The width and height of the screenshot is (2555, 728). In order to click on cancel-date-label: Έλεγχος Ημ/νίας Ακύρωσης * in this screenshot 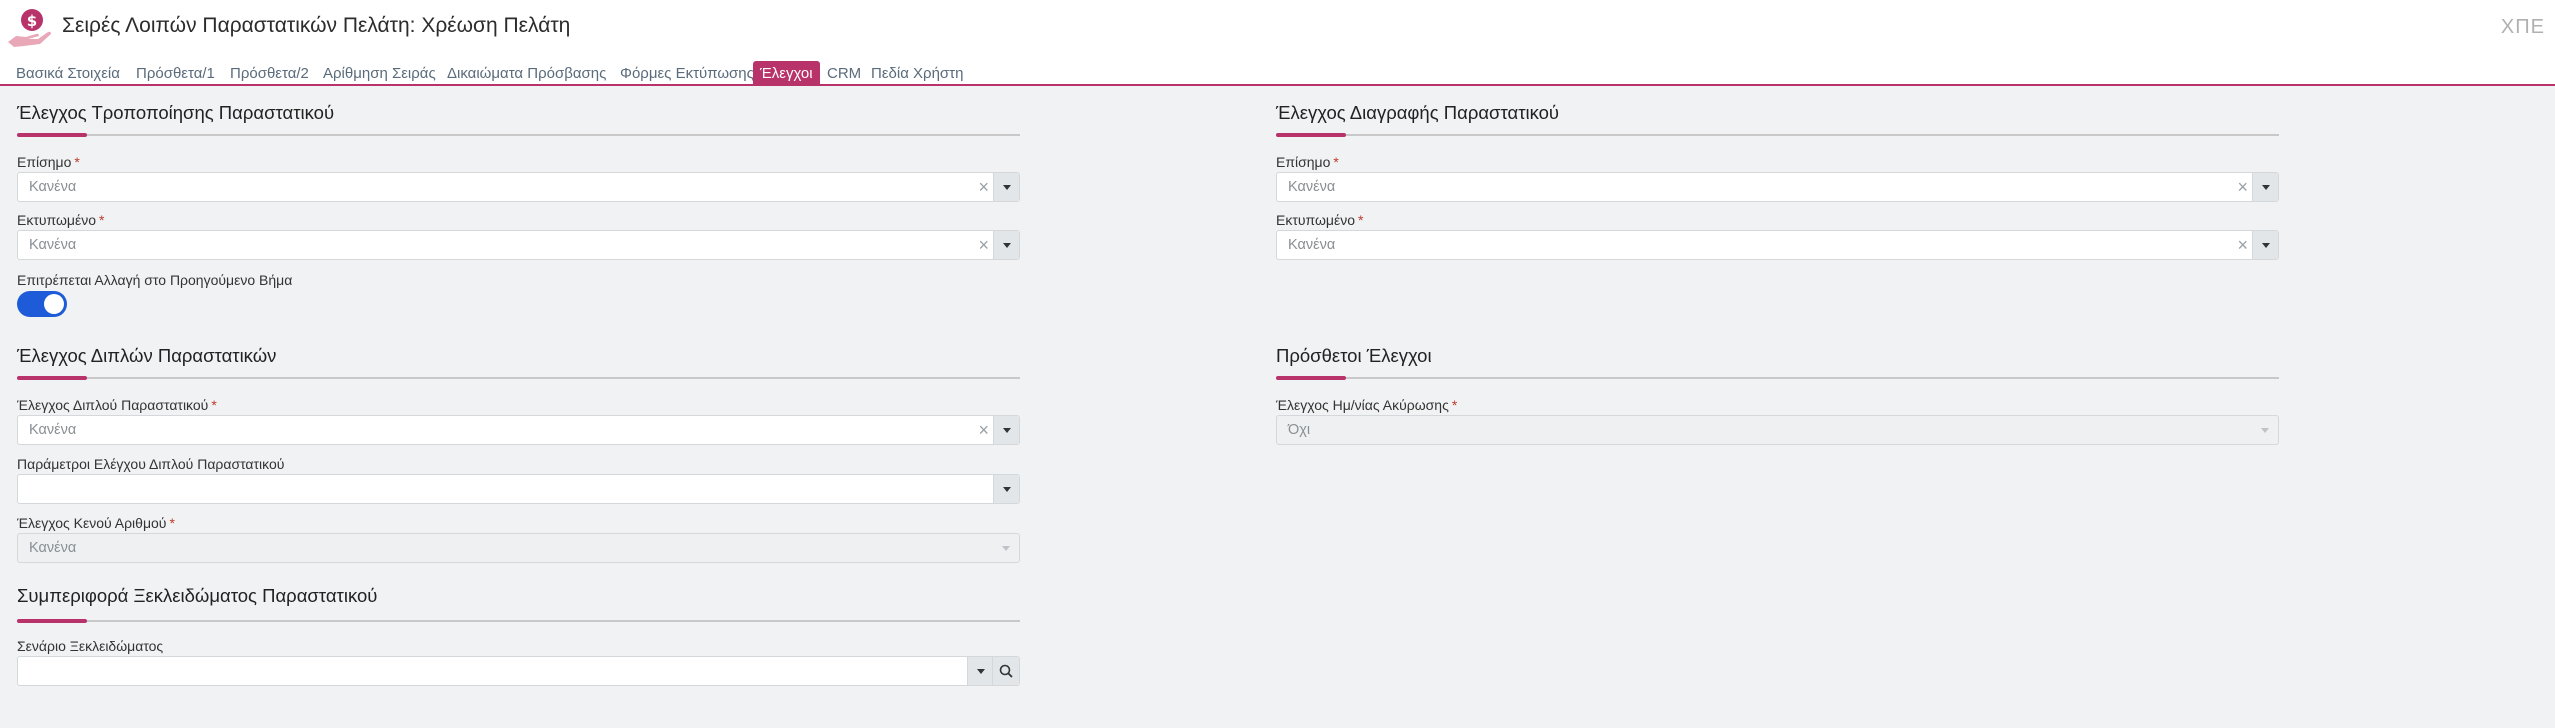, I will do `click(1367, 405)`.